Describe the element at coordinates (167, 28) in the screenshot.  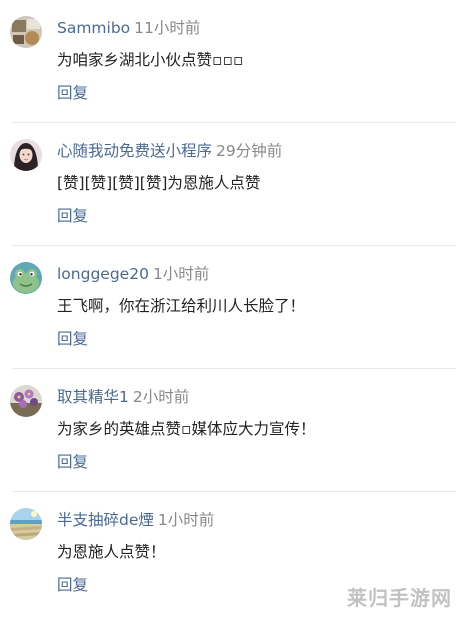
I see `timestamp: 11小时前` at that location.